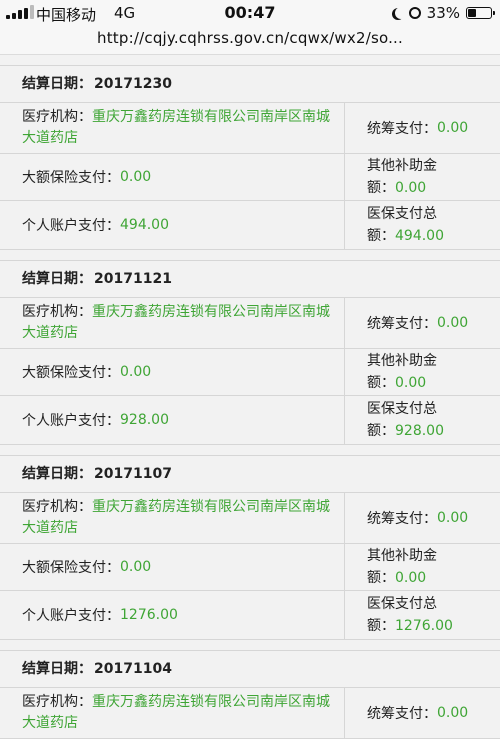 The width and height of the screenshot is (500, 739). I want to click on personal-account-cell: 个人账户支付： 494.00, so click(172, 225).